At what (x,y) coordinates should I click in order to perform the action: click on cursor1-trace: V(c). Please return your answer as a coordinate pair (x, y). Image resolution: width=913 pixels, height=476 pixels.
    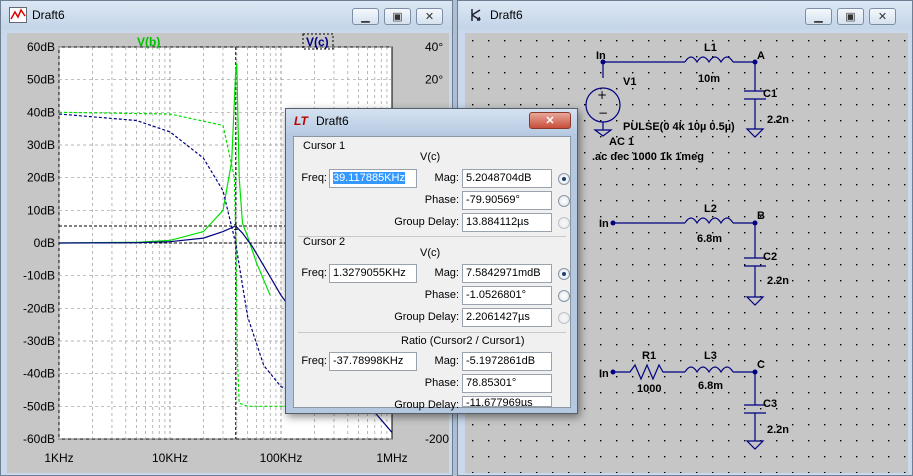
    Looking at the image, I should click on (430, 157).